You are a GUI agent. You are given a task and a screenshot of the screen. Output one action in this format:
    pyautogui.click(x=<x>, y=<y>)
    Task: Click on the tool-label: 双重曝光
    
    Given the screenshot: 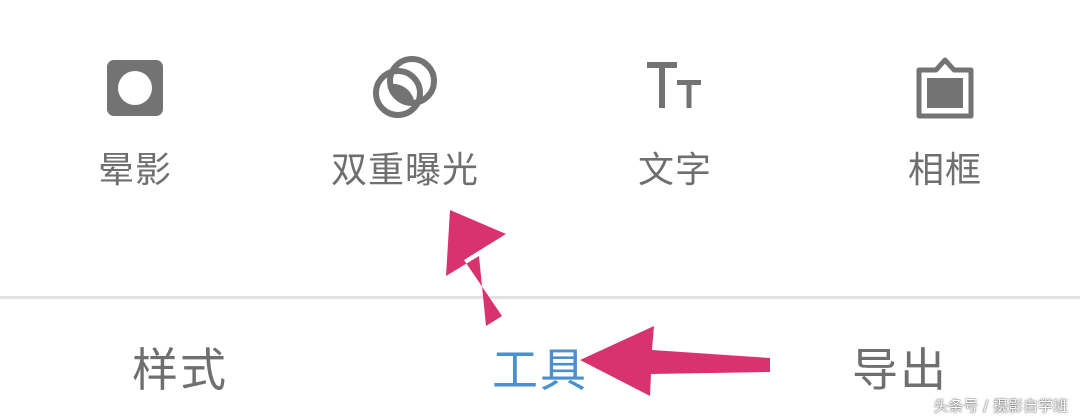 What is the action you would take?
    pyautogui.click(x=404, y=170)
    